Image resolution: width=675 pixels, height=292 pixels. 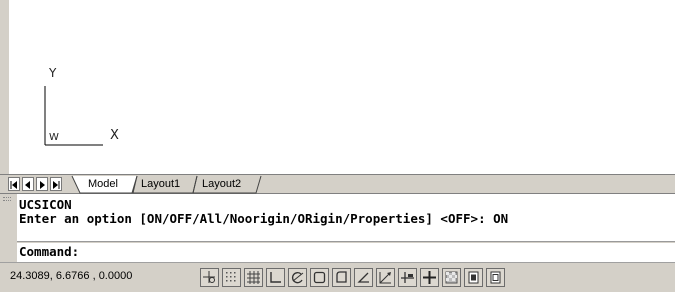 I want to click on object-snap-tracking-icon, so click(x=363, y=277).